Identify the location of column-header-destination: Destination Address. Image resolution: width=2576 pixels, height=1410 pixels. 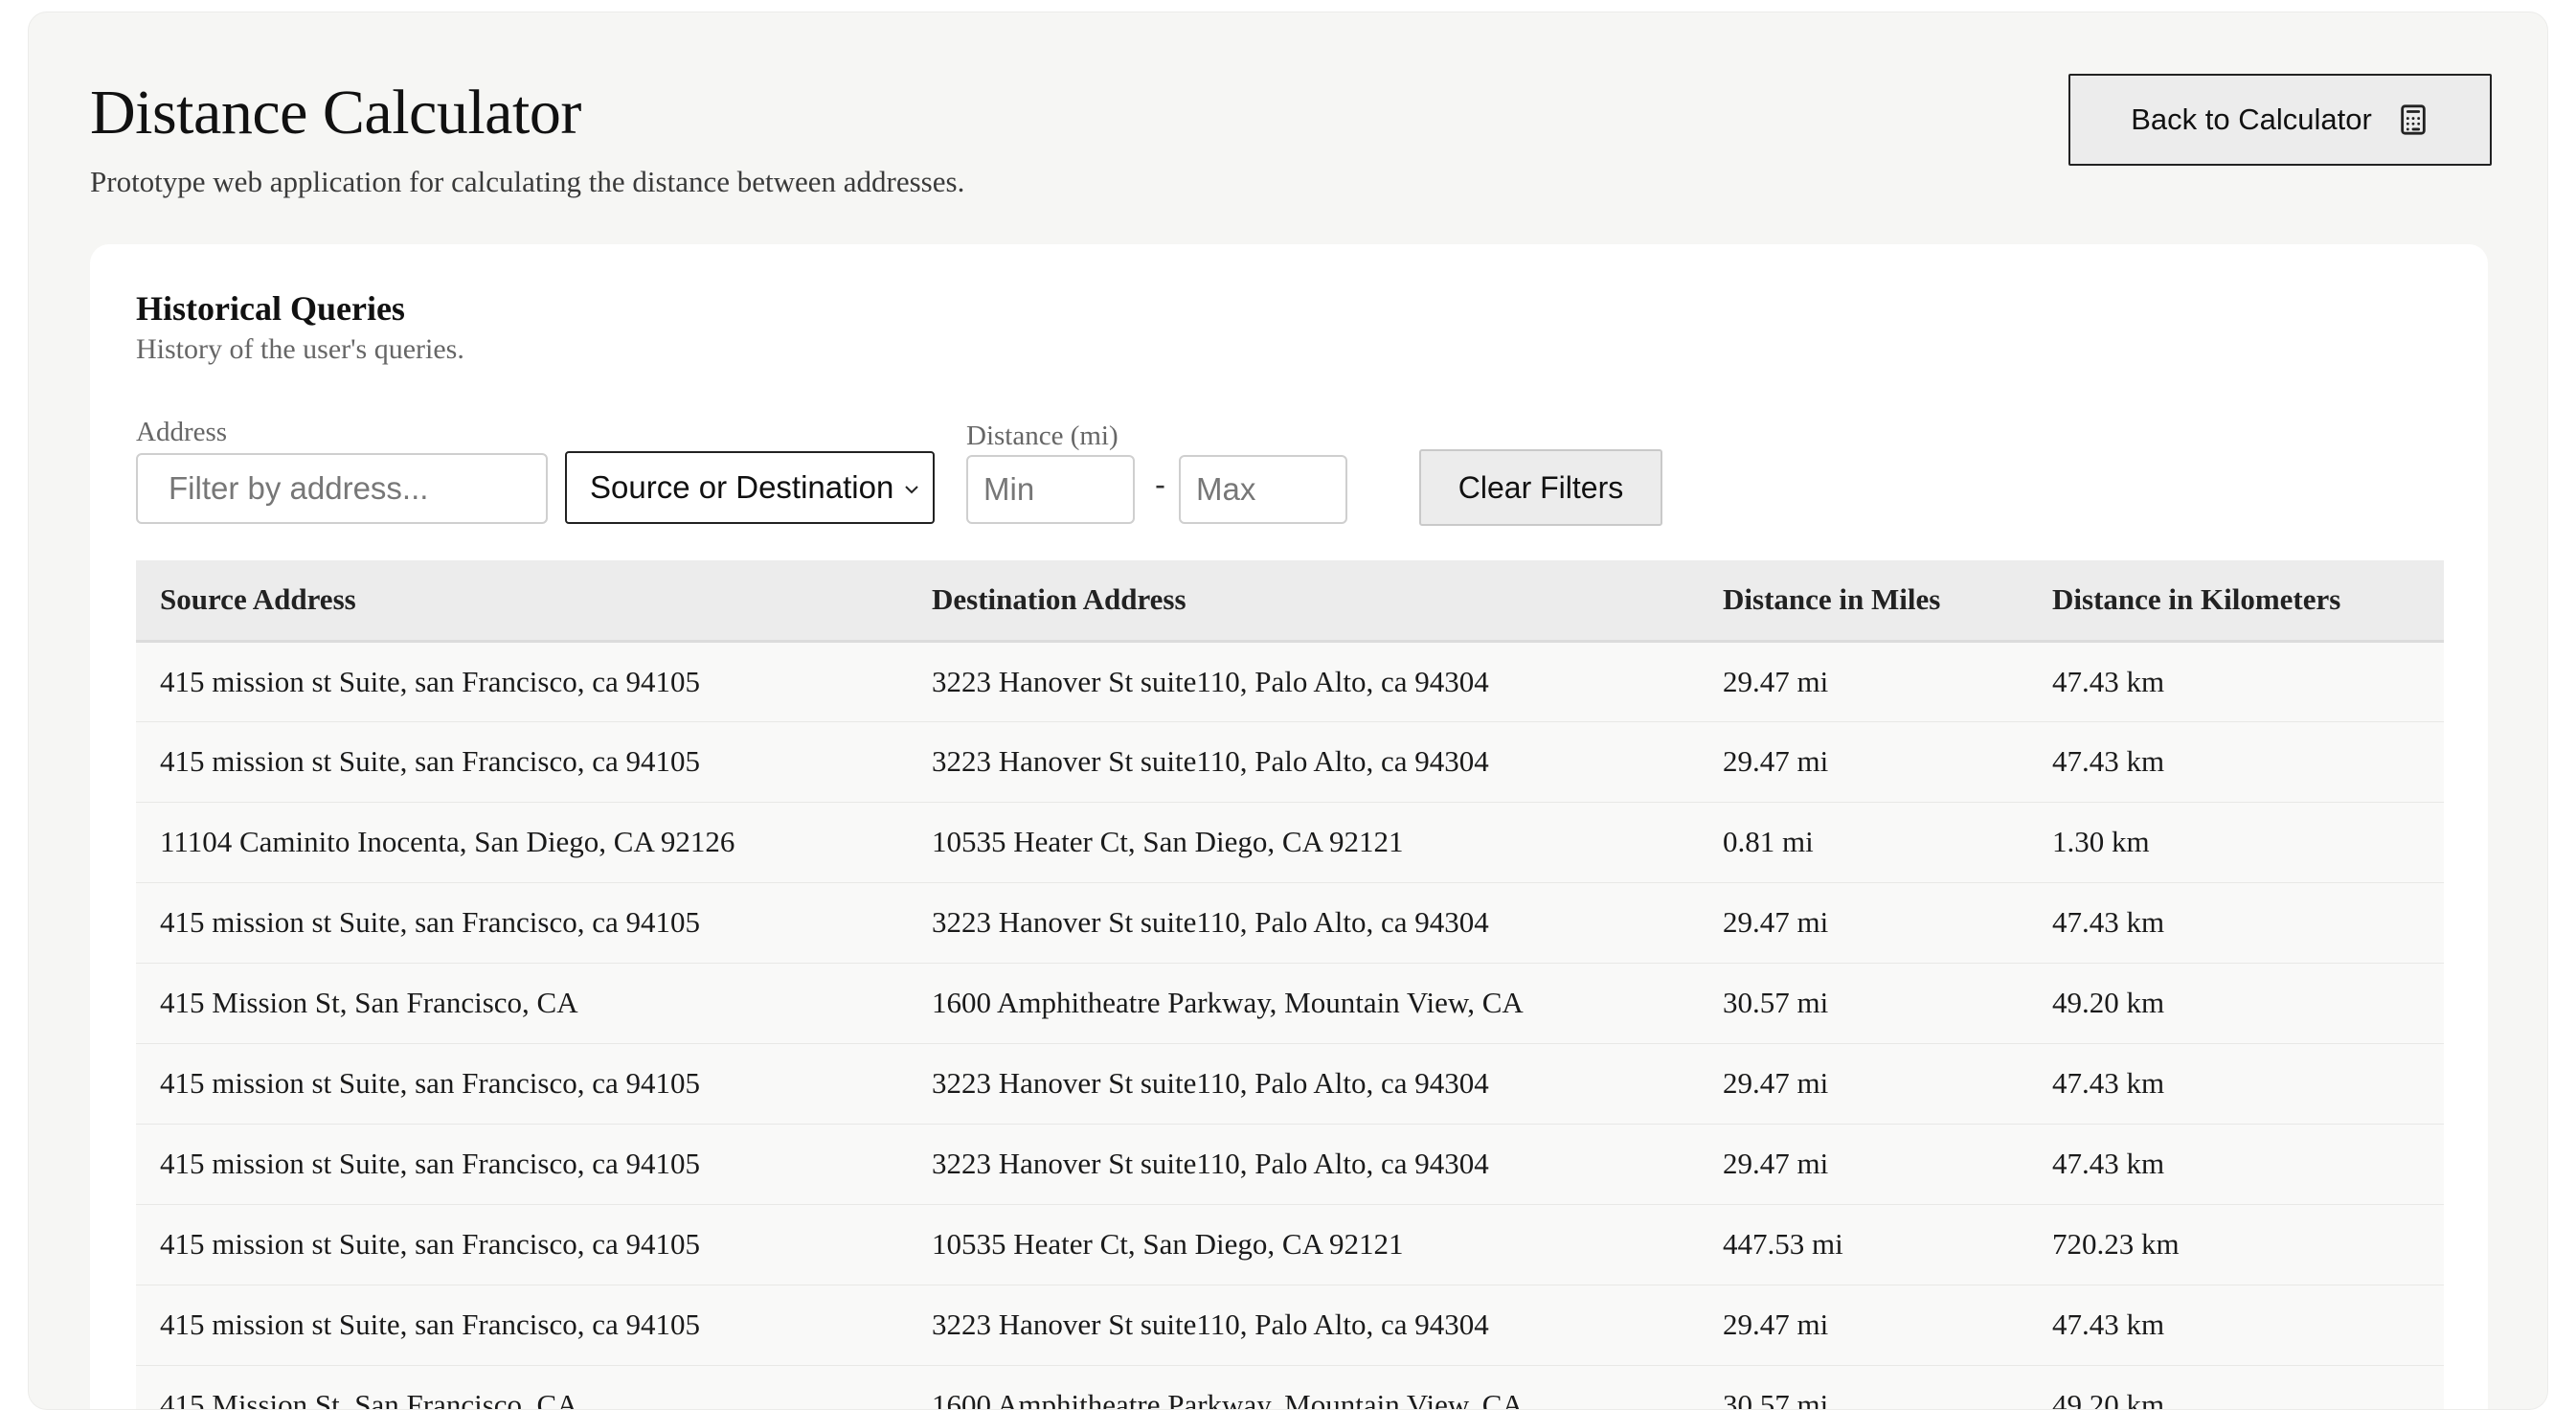
(1303, 600).